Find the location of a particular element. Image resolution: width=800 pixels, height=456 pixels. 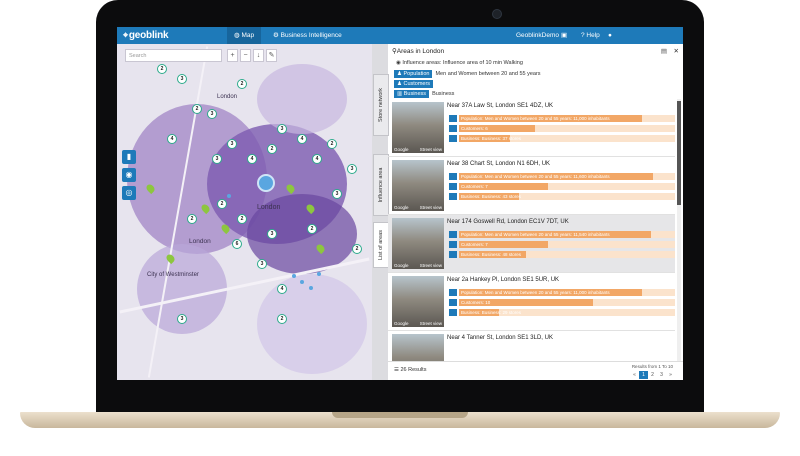

logo: ⌖geoblink is located at coordinates (146, 35).